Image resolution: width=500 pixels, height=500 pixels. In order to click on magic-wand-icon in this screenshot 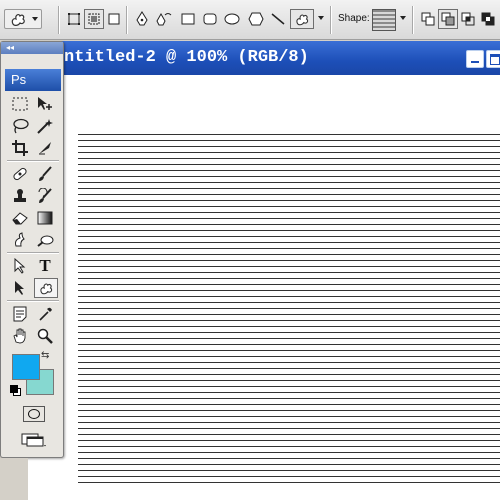, I will do `click(45, 126)`.